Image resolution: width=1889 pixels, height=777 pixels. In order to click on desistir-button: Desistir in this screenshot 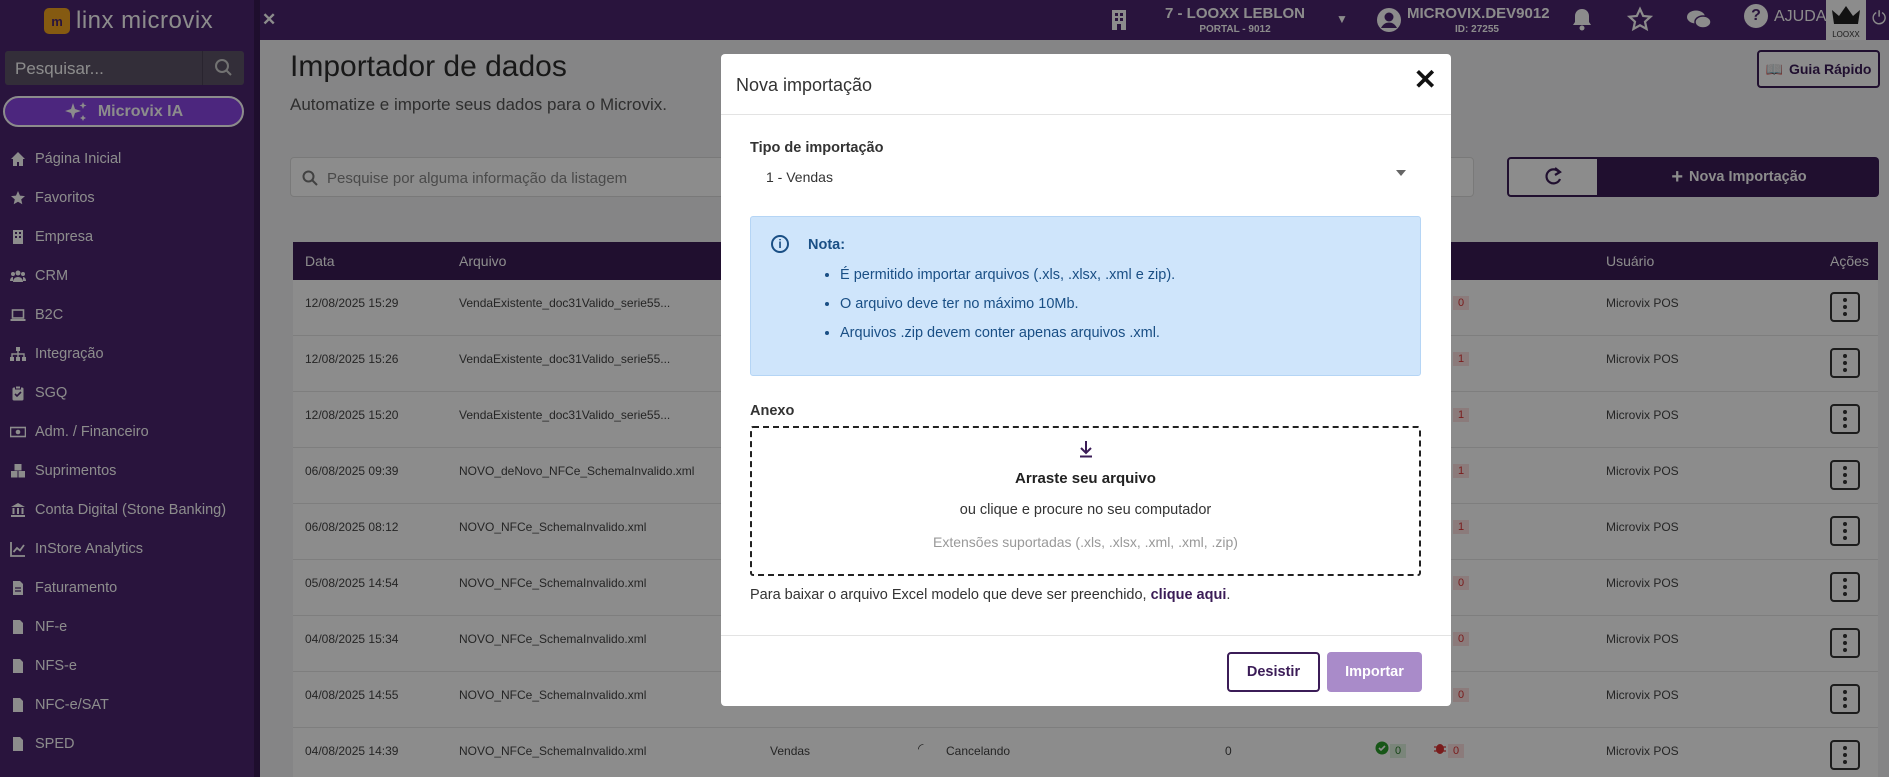, I will do `click(1273, 672)`.